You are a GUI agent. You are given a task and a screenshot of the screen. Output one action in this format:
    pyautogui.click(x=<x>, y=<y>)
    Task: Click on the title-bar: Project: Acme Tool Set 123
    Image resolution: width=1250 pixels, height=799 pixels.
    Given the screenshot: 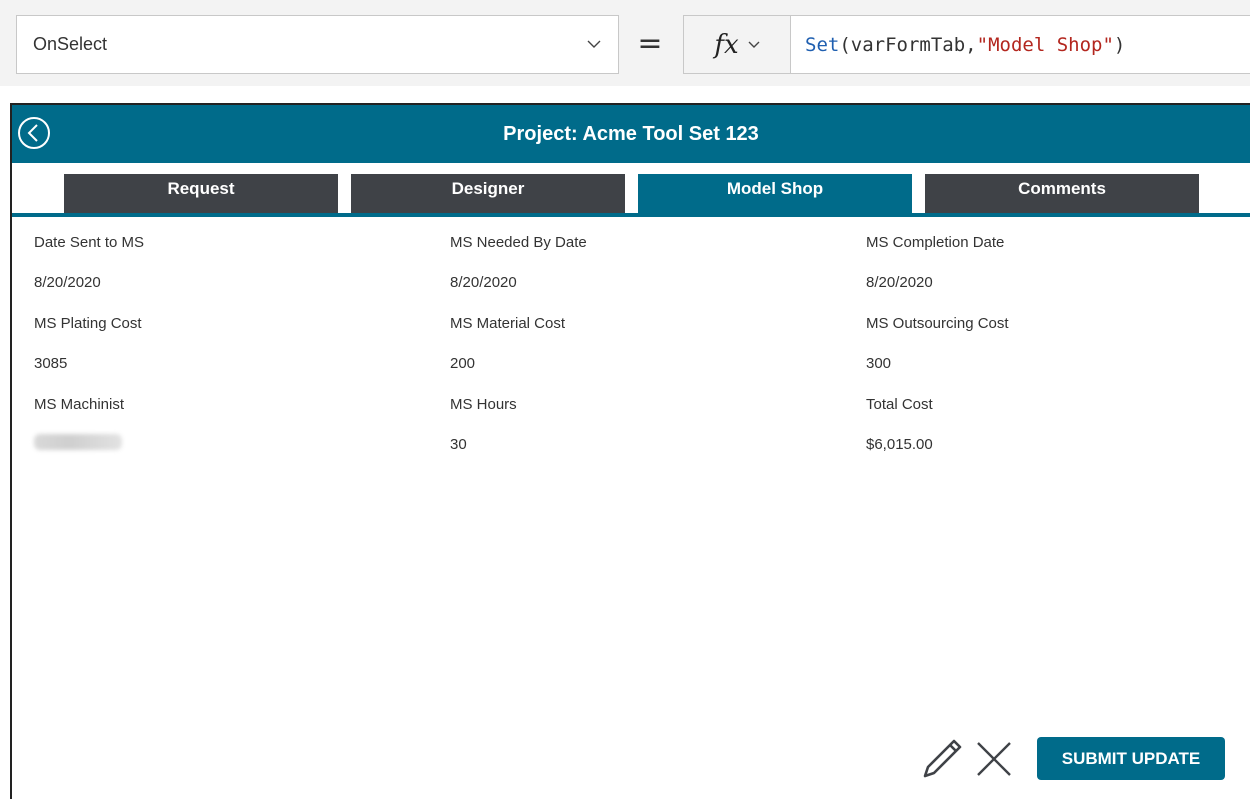 What is the action you would take?
    pyautogui.click(x=631, y=134)
    